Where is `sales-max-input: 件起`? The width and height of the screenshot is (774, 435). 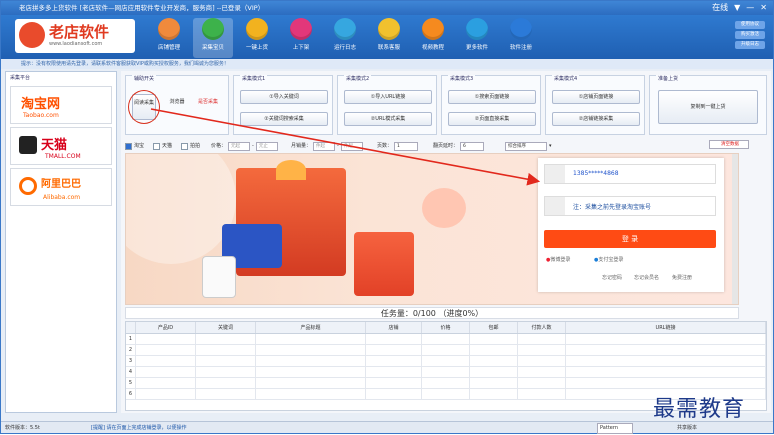 sales-max-input: 件起 is located at coordinates (351, 146).